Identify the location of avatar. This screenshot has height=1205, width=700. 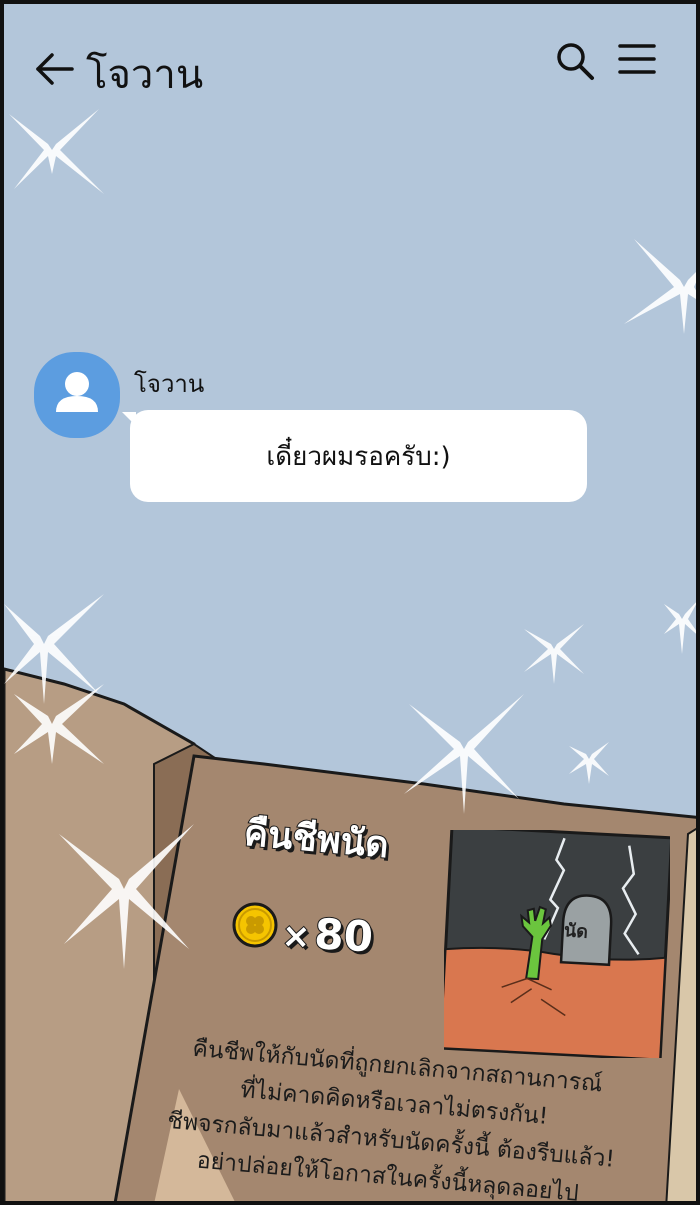
(77, 395).